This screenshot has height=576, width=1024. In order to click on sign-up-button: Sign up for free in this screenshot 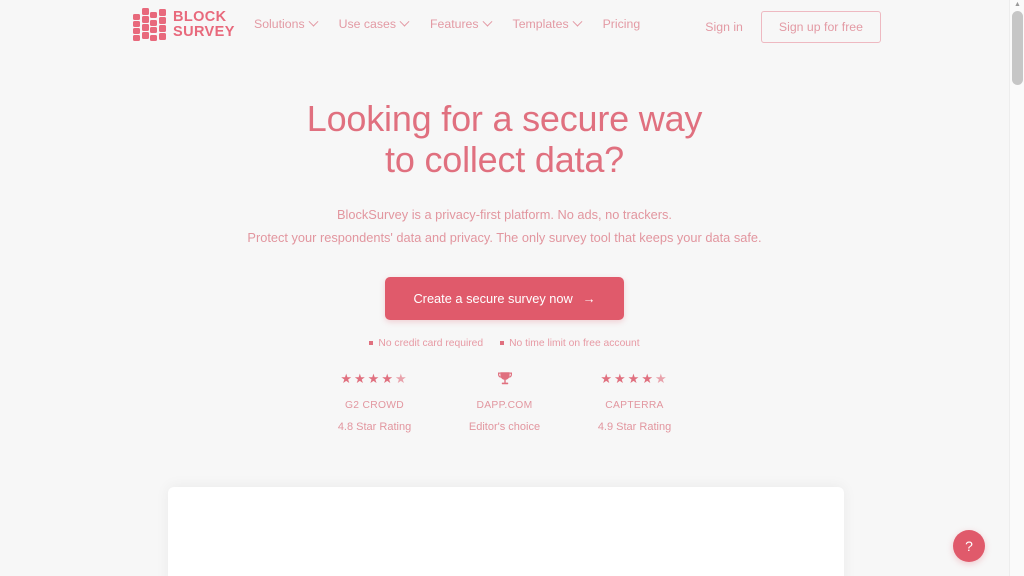, I will do `click(820, 27)`.